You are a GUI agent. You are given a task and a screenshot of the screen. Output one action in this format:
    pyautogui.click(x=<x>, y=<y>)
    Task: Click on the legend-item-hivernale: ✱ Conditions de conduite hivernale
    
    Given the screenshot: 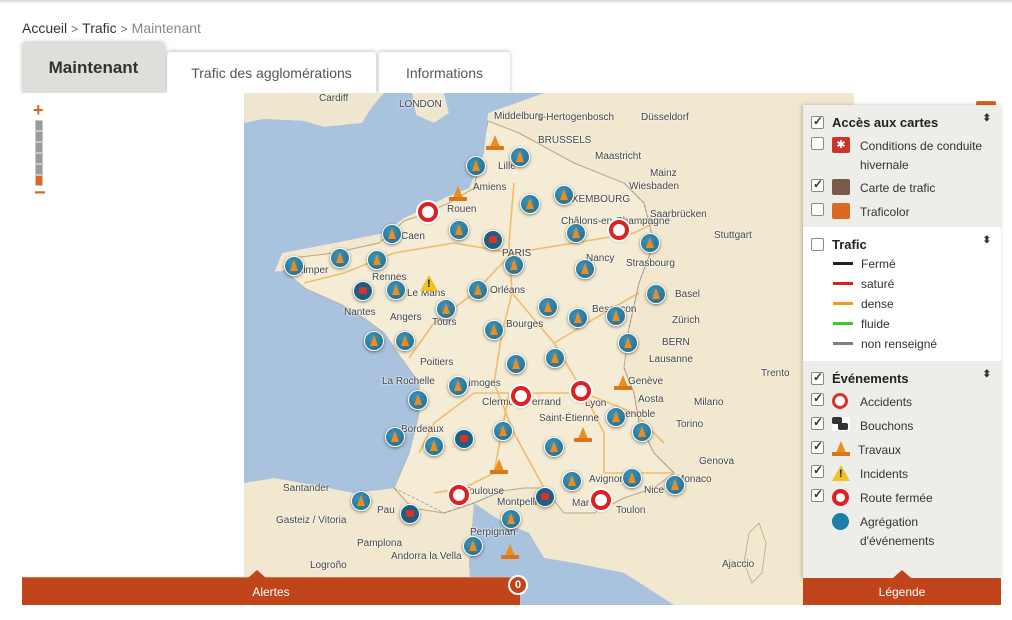 What is the action you would take?
    pyautogui.click(x=902, y=154)
    